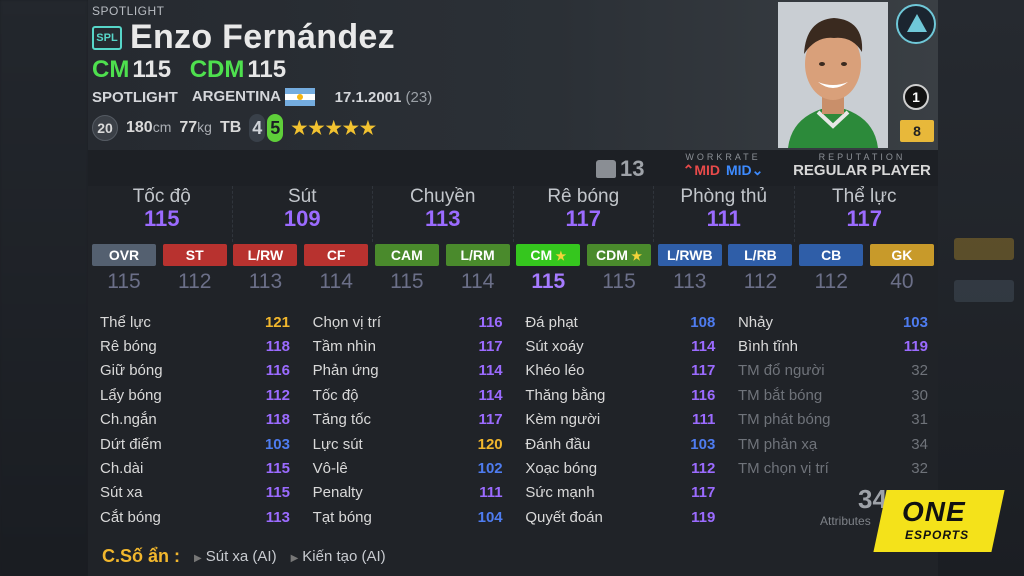  I want to click on arrow-right-icon: ▶, so click(294, 558).